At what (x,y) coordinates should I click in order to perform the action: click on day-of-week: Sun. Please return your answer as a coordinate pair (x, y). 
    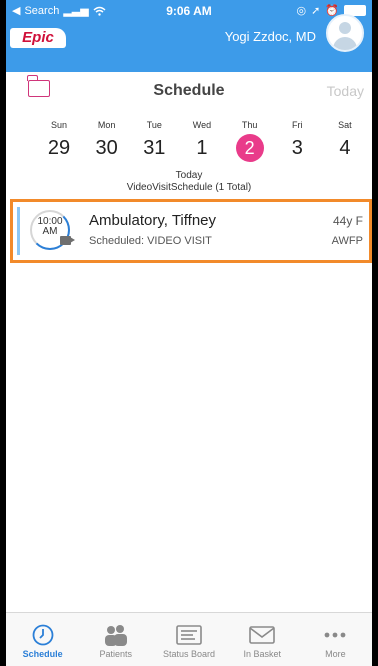
    Looking at the image, I should click on (58, 125).